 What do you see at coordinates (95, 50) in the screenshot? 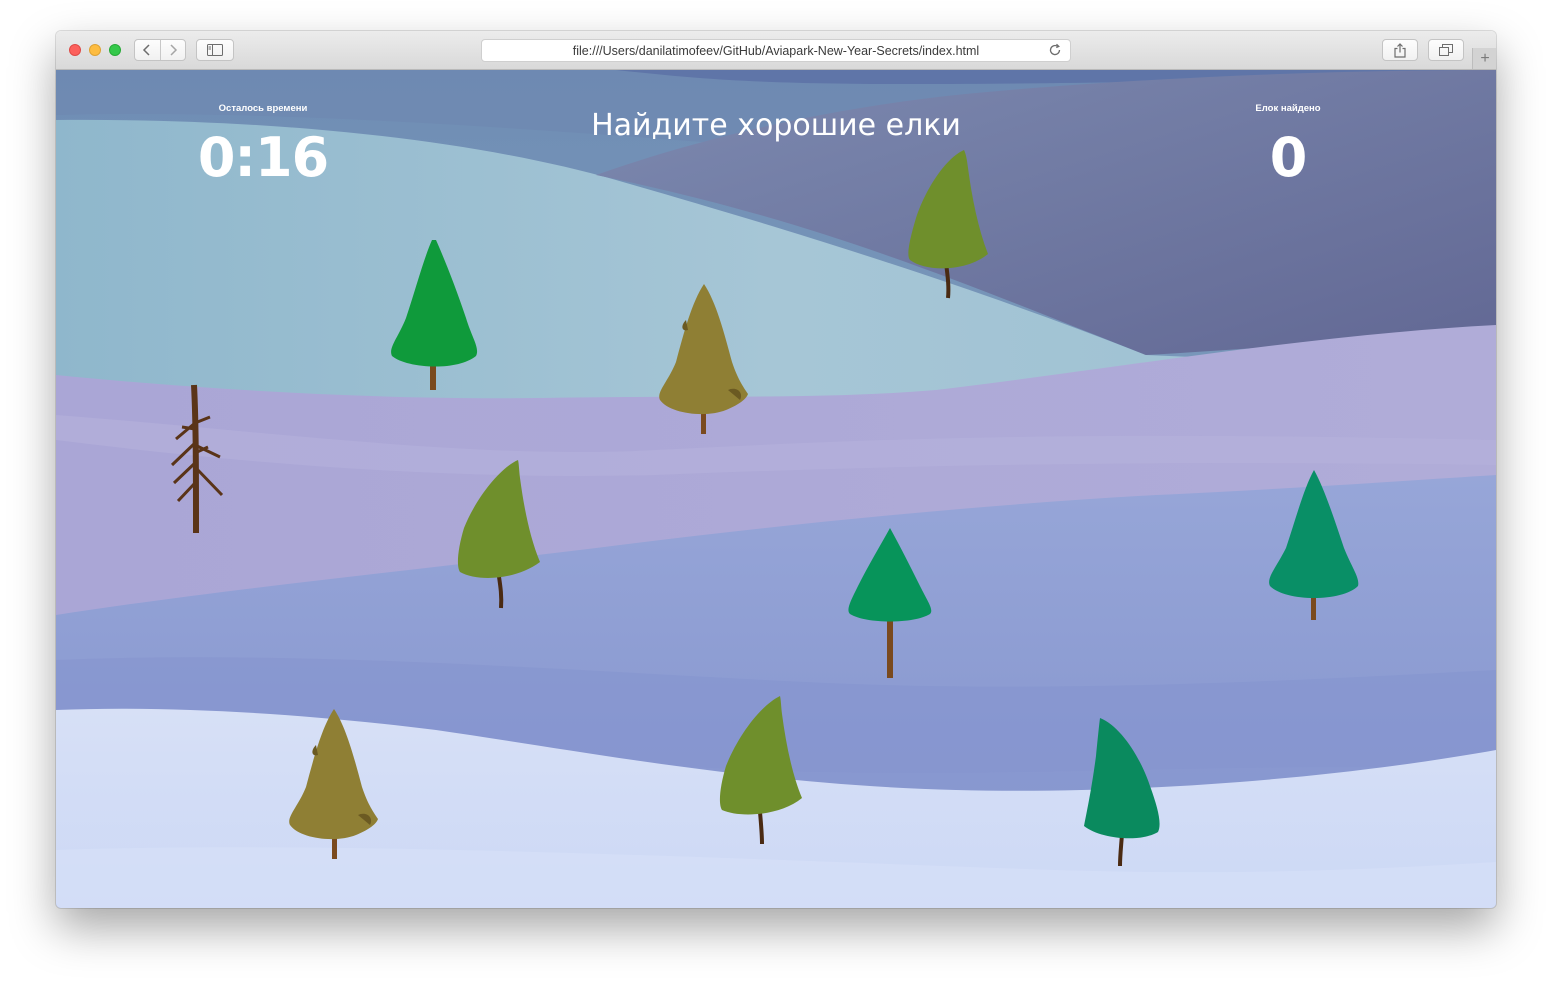
I see `minimize-window-button` at bounding box center [95, 50].